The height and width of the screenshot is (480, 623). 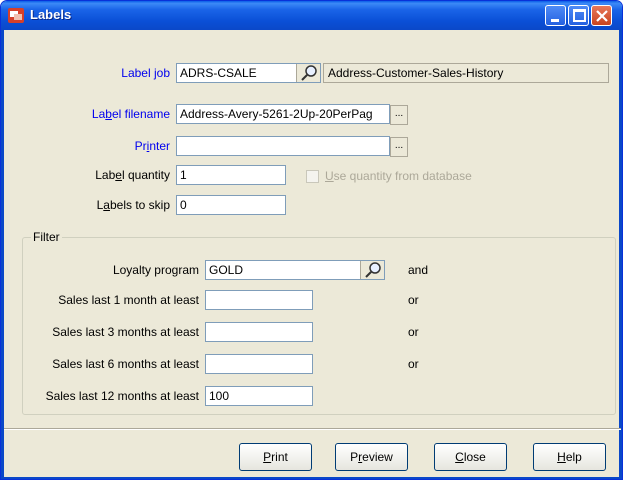 I want to click on window-frame-left, so click(x=2, y=254).